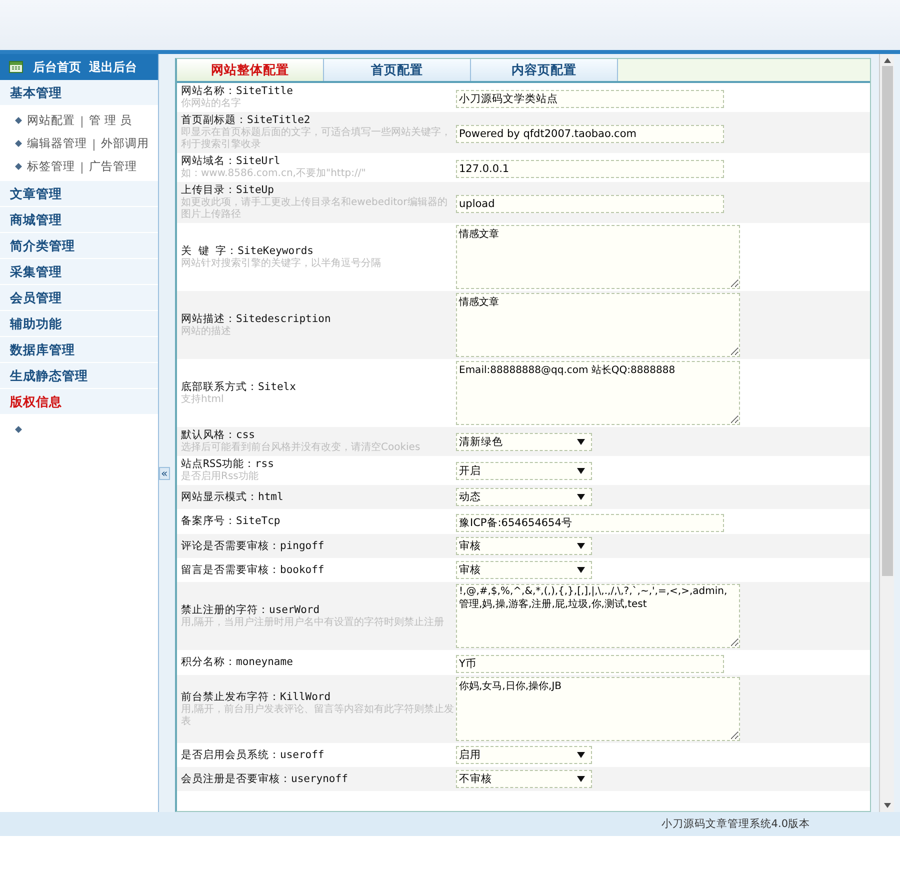 The image size is (900, 876). What do you see at coordinates (590, 134) in the screenshot?
I see `text-field: Powered by qfdt2007.taobao.com` at bounding box center [590, 134].